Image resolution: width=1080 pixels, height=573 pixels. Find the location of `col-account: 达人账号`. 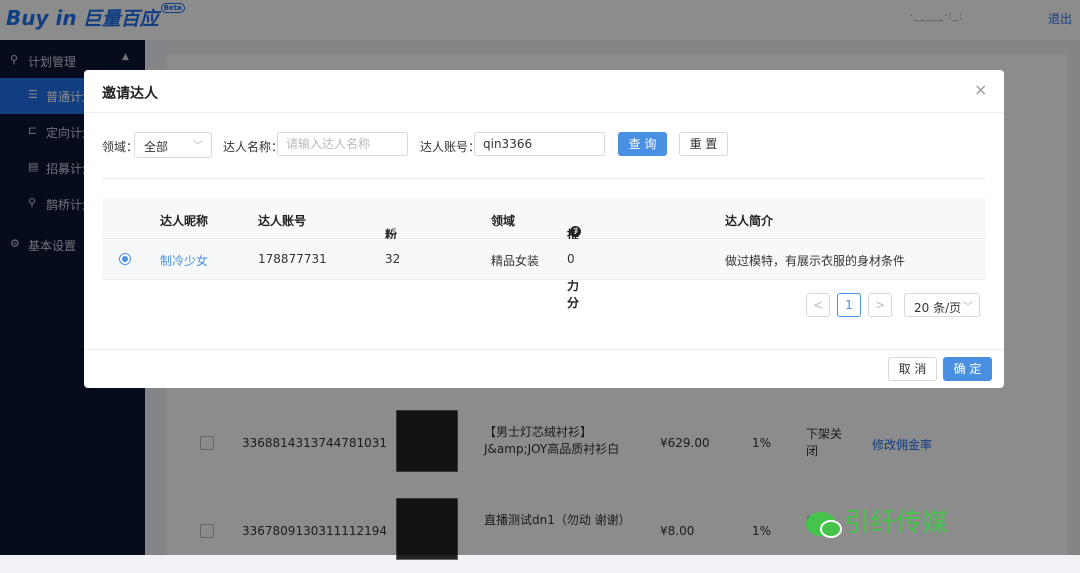

col-account: 达人账号 is located at coordinates (282, 221).